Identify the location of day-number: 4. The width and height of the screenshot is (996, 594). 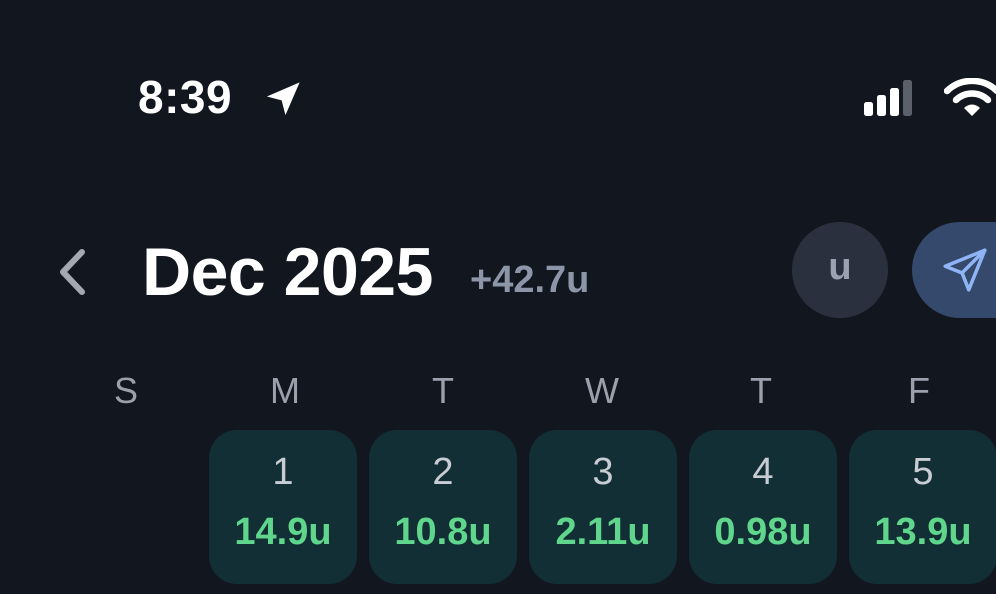
(763, 472).